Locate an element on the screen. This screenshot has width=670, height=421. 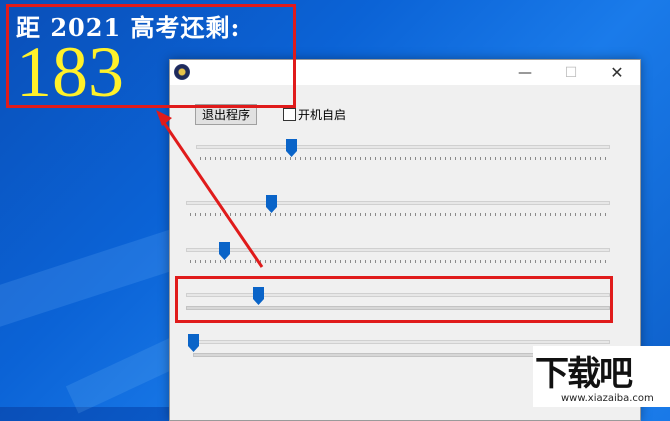
watermark-url: www.xiazaiba.com is located at coordinates (607, 398).